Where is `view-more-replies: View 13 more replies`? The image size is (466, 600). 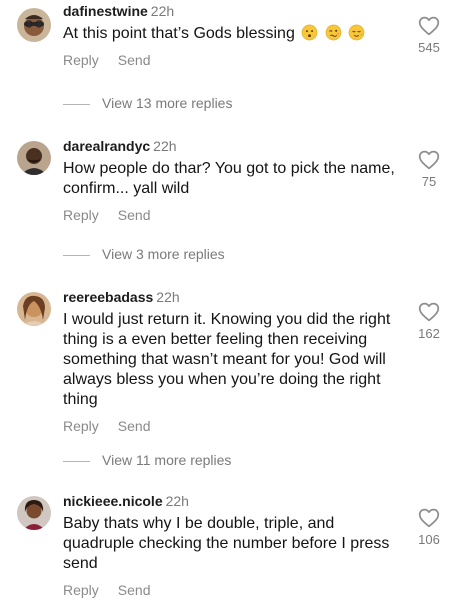 view-more-replies: View 13 more replies is located at coordinates (147, 103).